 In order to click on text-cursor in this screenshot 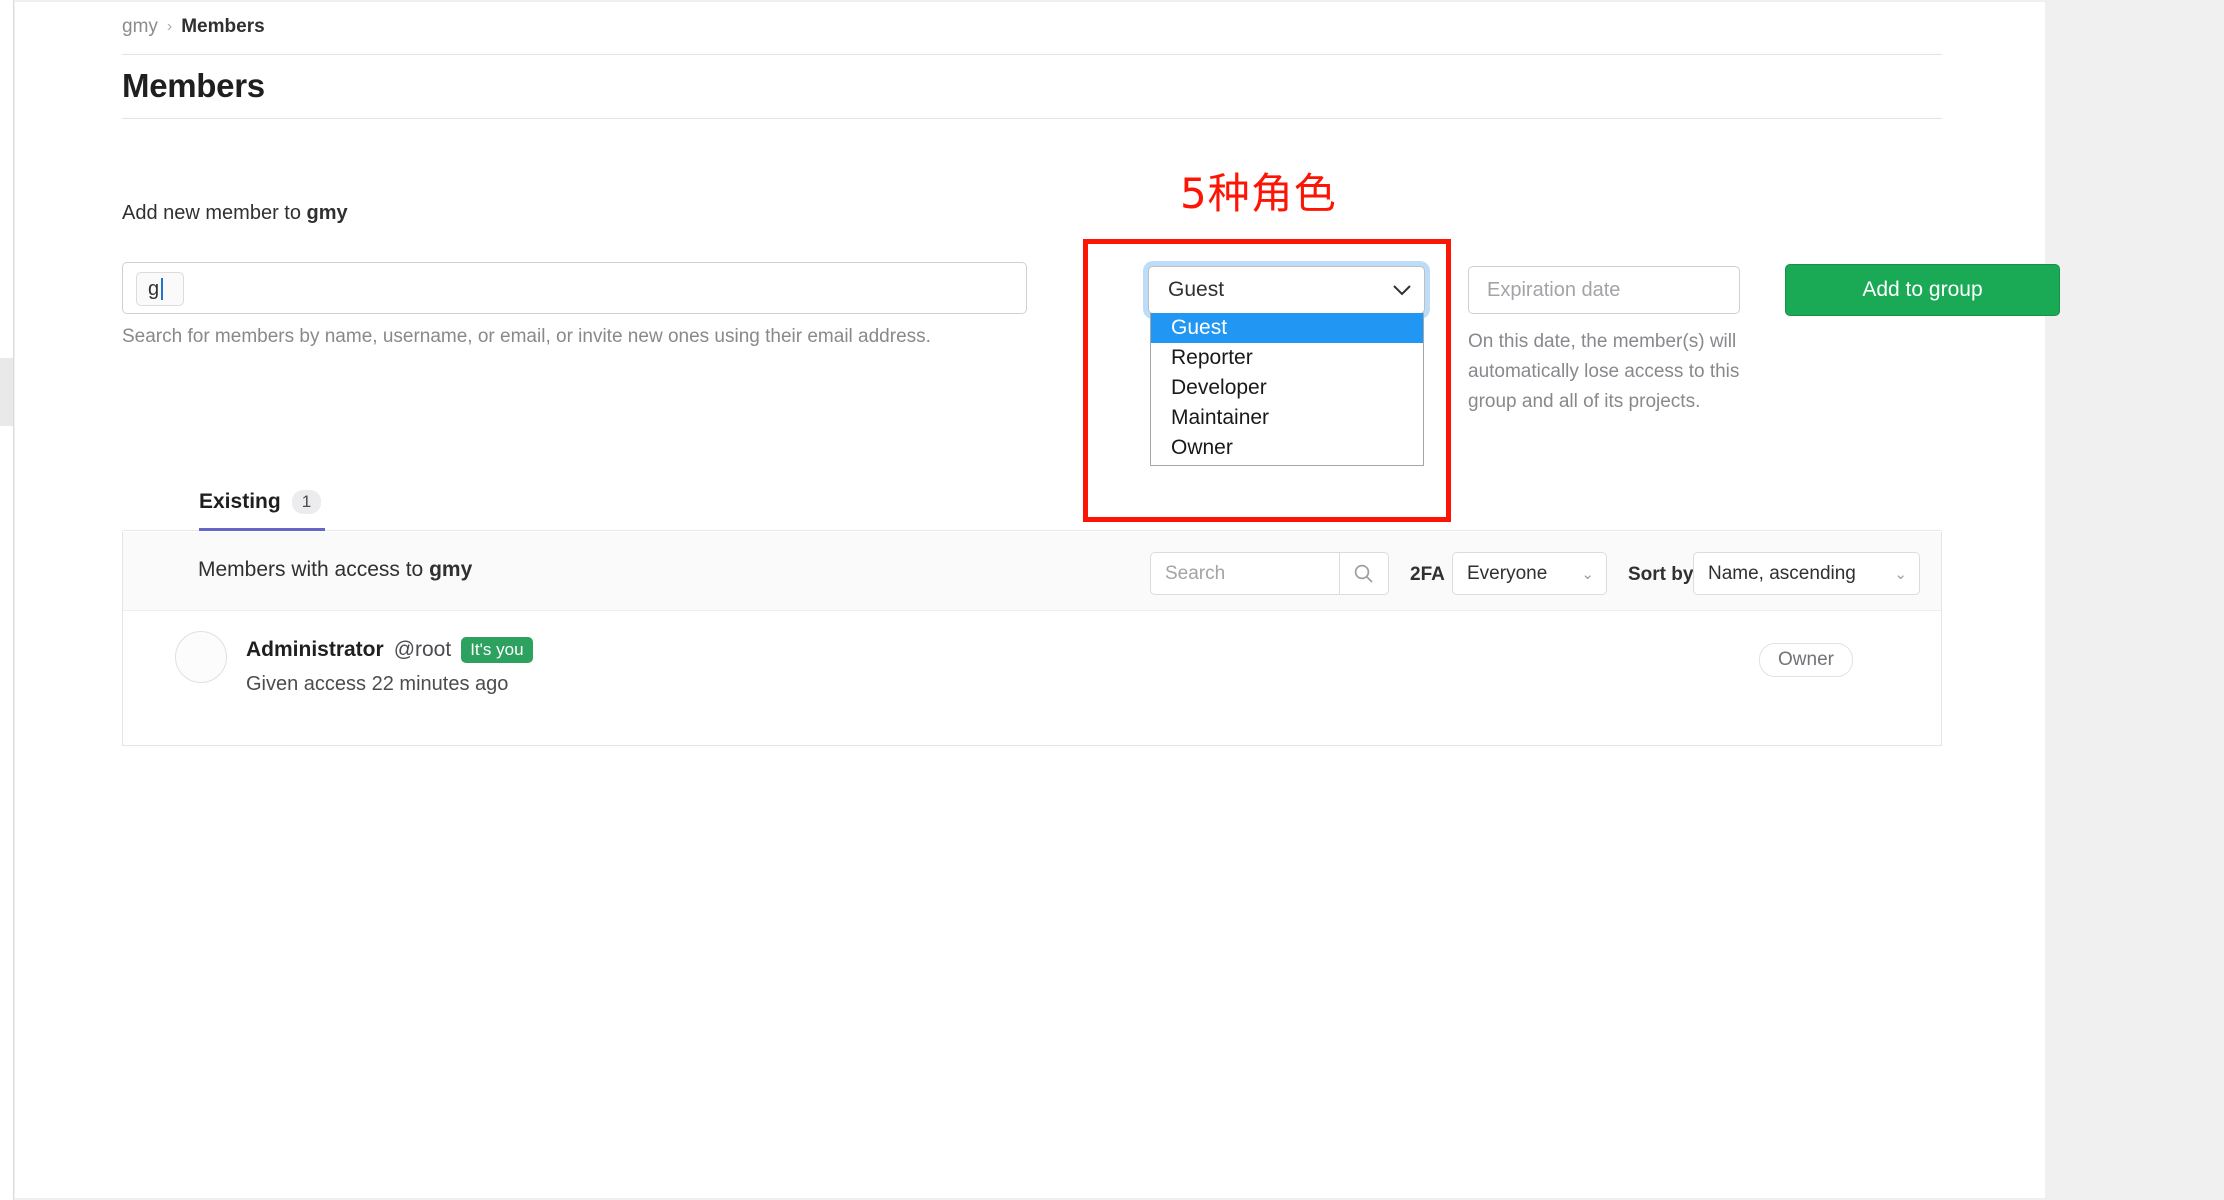, I will do `click(162, 289)`.